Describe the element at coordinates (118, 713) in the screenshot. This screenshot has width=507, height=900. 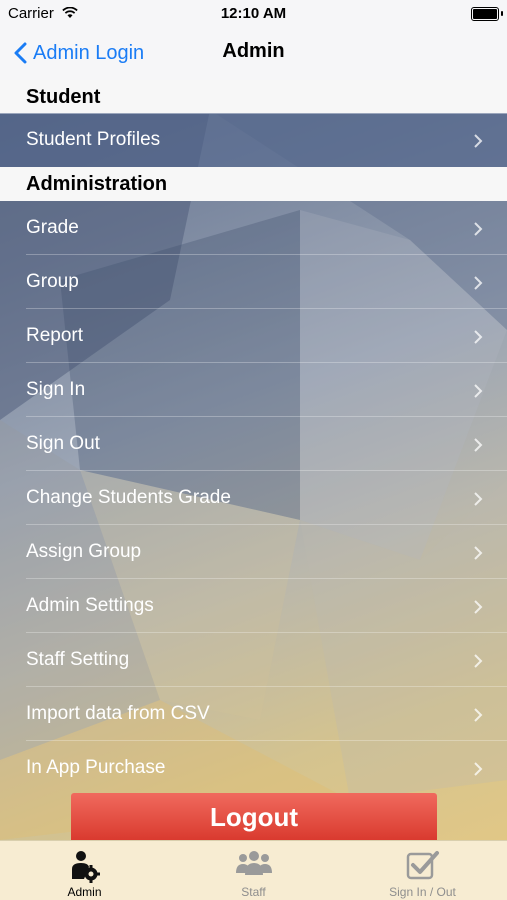
I see `row-label: Import data from CSV` at that location.